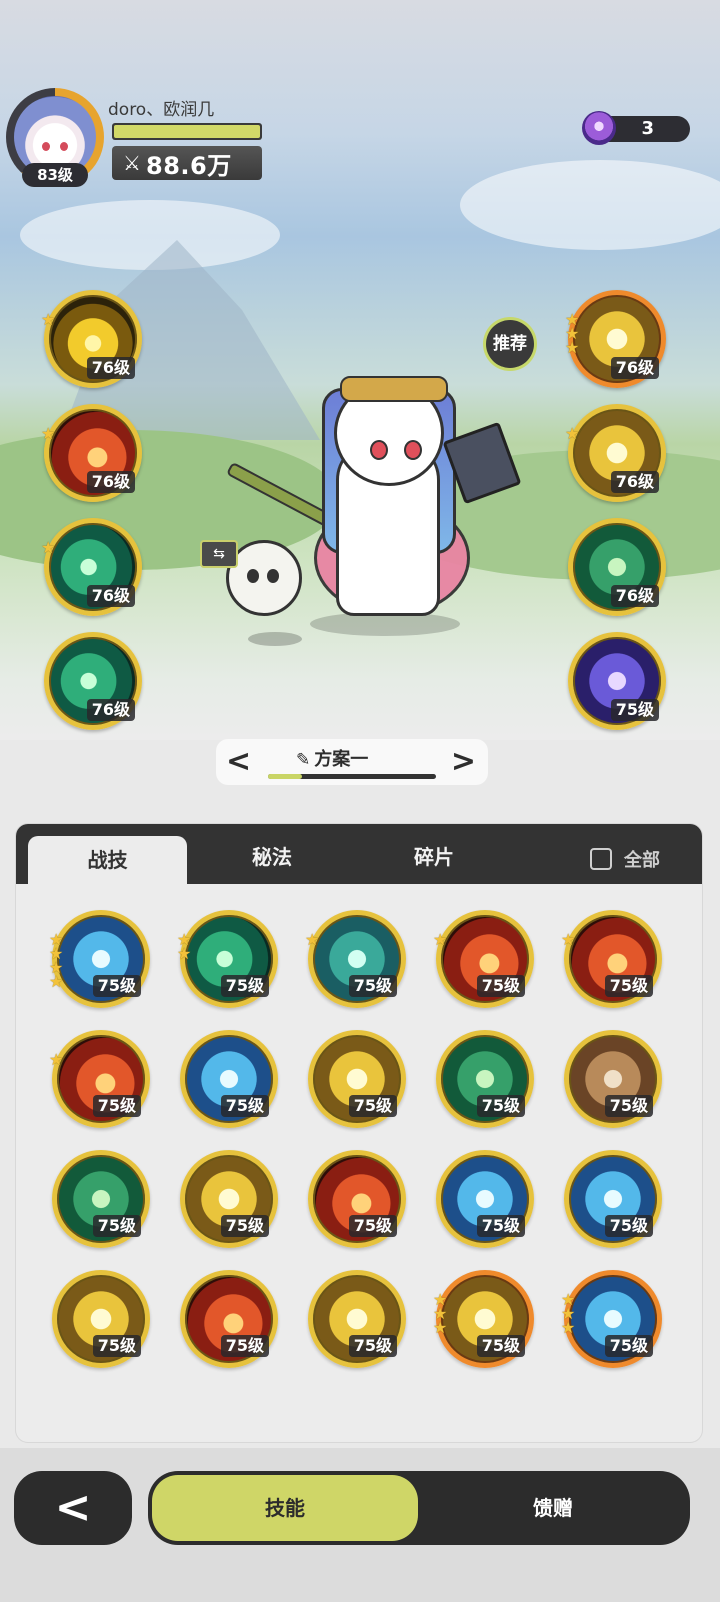 The image size is (720, 1602). Describe the element at coordinates (617, 681) in the screenshot. I see `equipped-skill-right: 75级` at that location.